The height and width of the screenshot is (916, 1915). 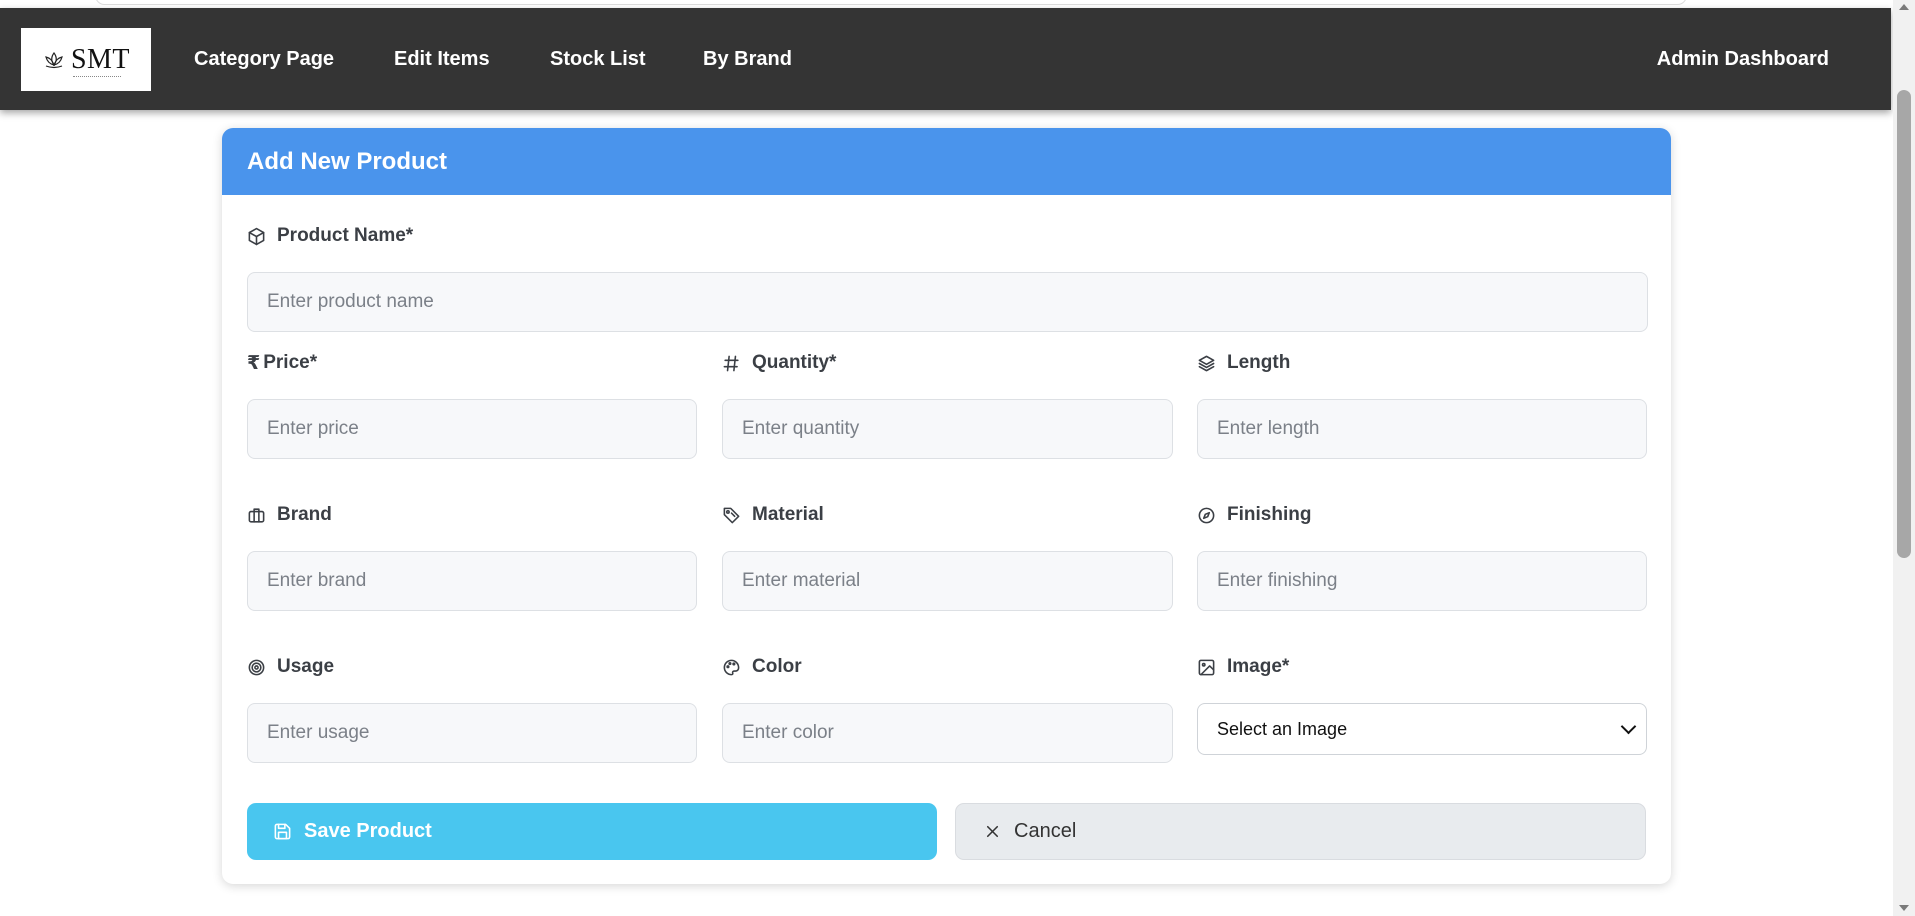 I want to click on quantity-label: Quantity*, so click(x=779, y=363).